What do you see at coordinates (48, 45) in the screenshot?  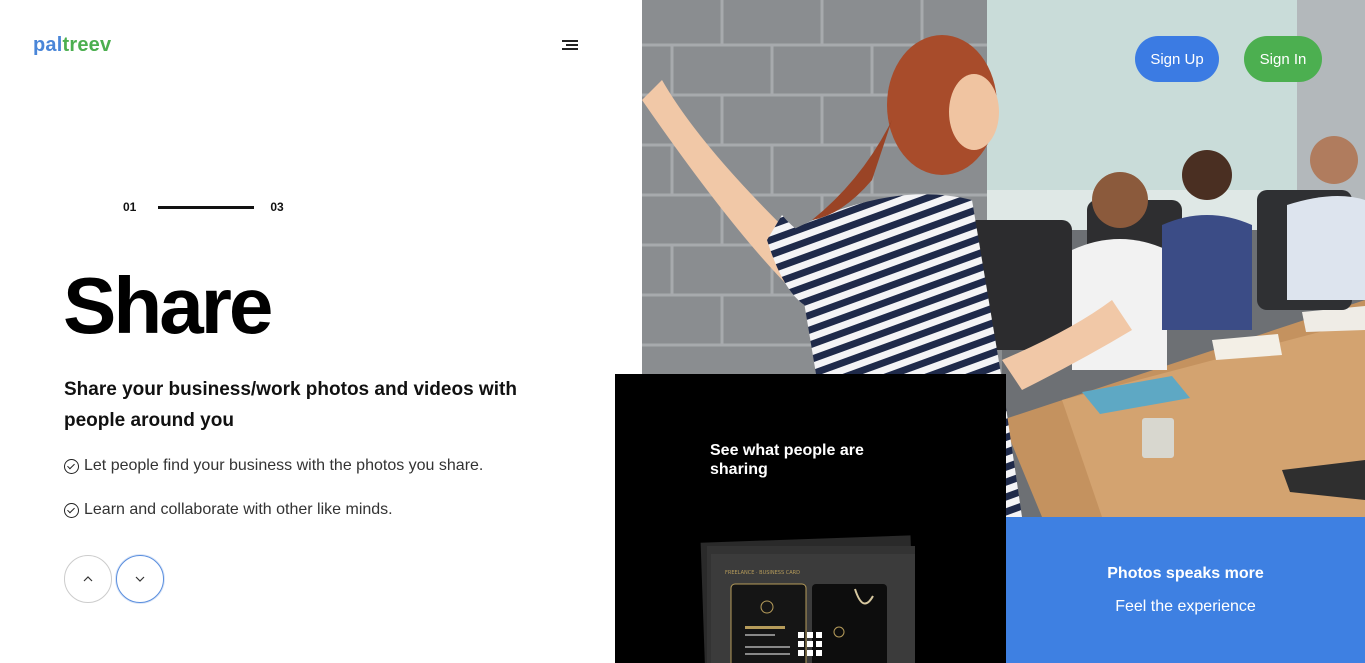 I see `brand-logo-part1: pal` at bounding box center [48, 45].